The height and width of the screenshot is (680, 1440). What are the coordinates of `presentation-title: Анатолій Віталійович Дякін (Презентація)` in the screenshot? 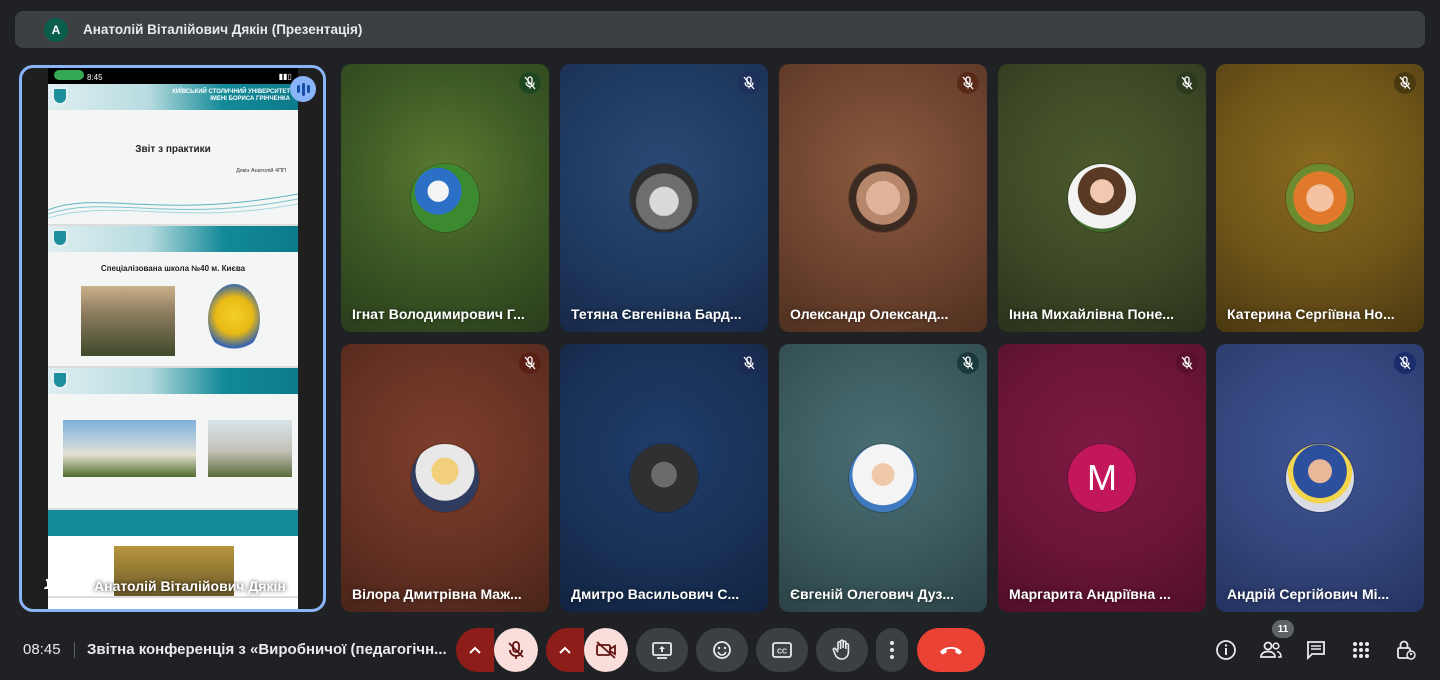 It's located at (223, 29).